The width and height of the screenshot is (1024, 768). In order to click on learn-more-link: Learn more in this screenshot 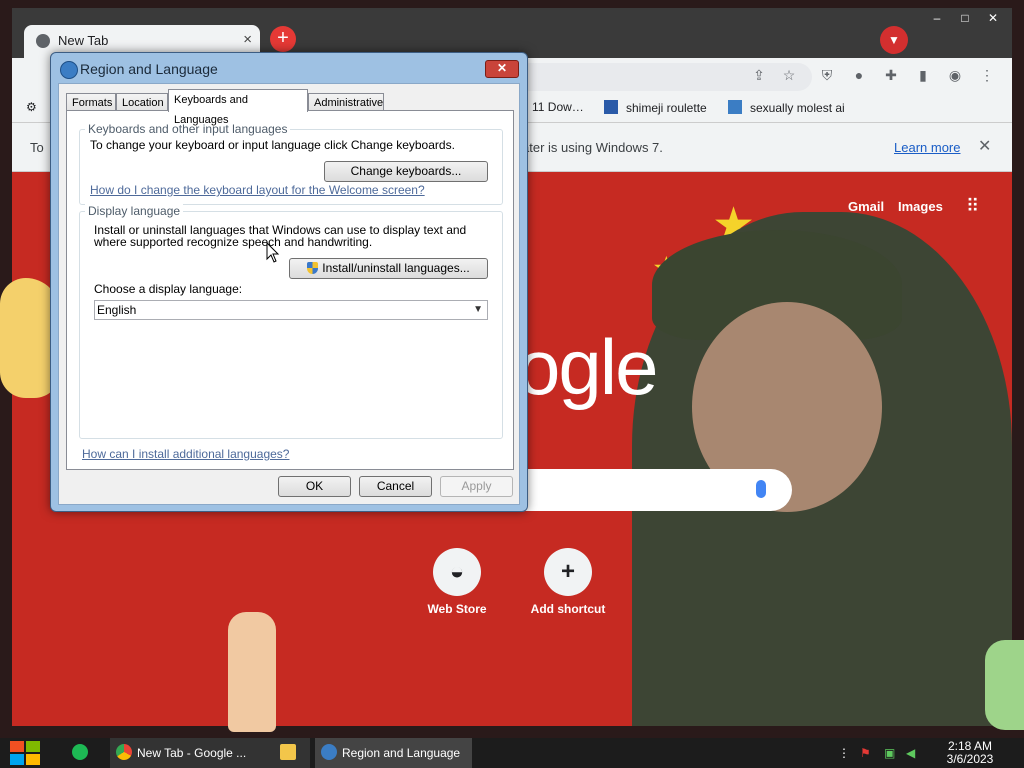, I will do `click(927, 147)`.